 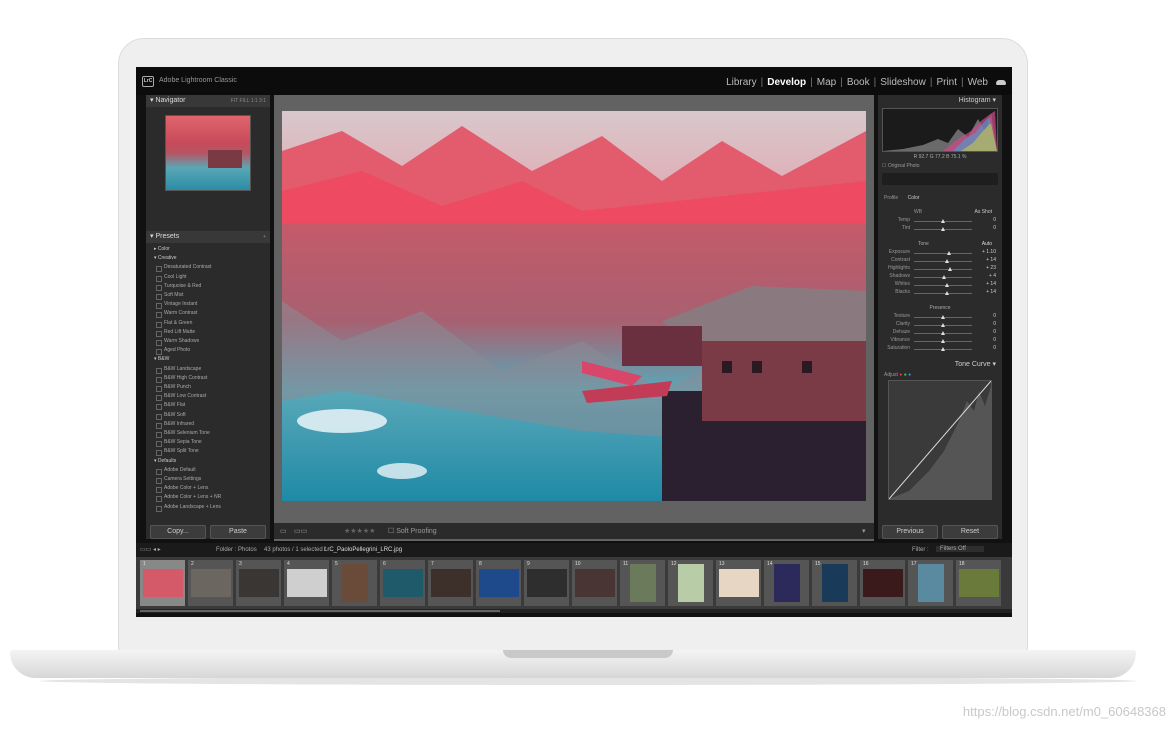 What do you see at coordinates (940, 349) in the screenshot?
I see `slider-saturation: Saturation 0` at bounding box center [940, 349].